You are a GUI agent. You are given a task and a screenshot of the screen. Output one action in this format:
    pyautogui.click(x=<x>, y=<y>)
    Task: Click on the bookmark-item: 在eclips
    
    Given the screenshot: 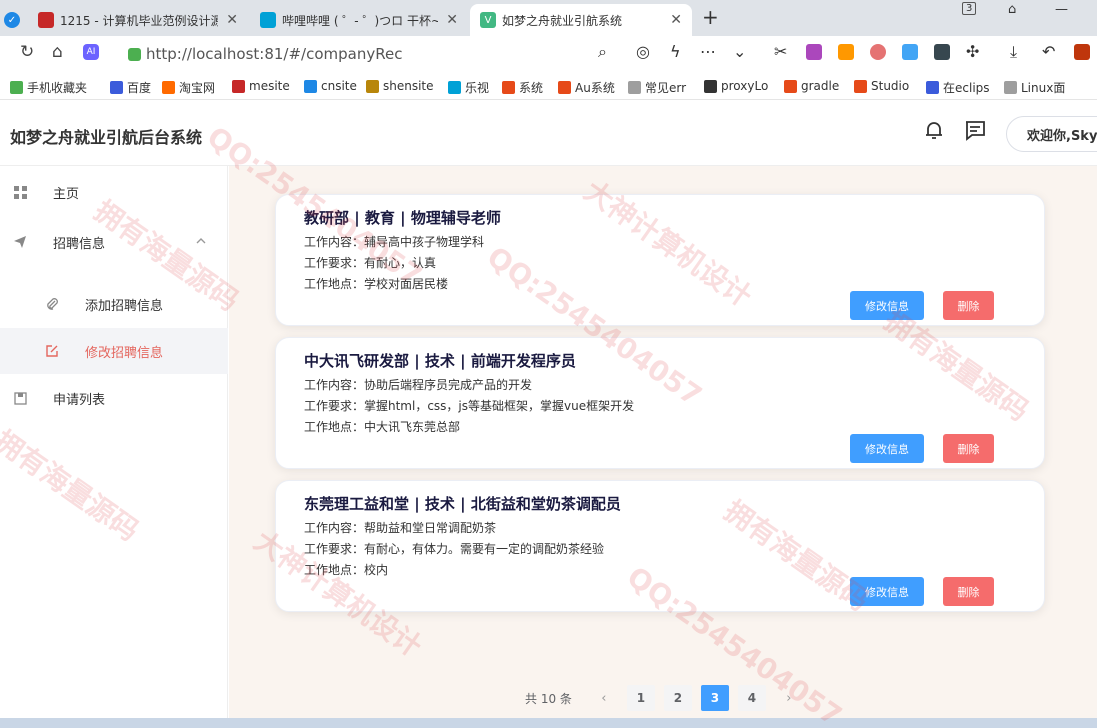 What is the action you would take?
    pyautogui.click(x=958, y=87)
    